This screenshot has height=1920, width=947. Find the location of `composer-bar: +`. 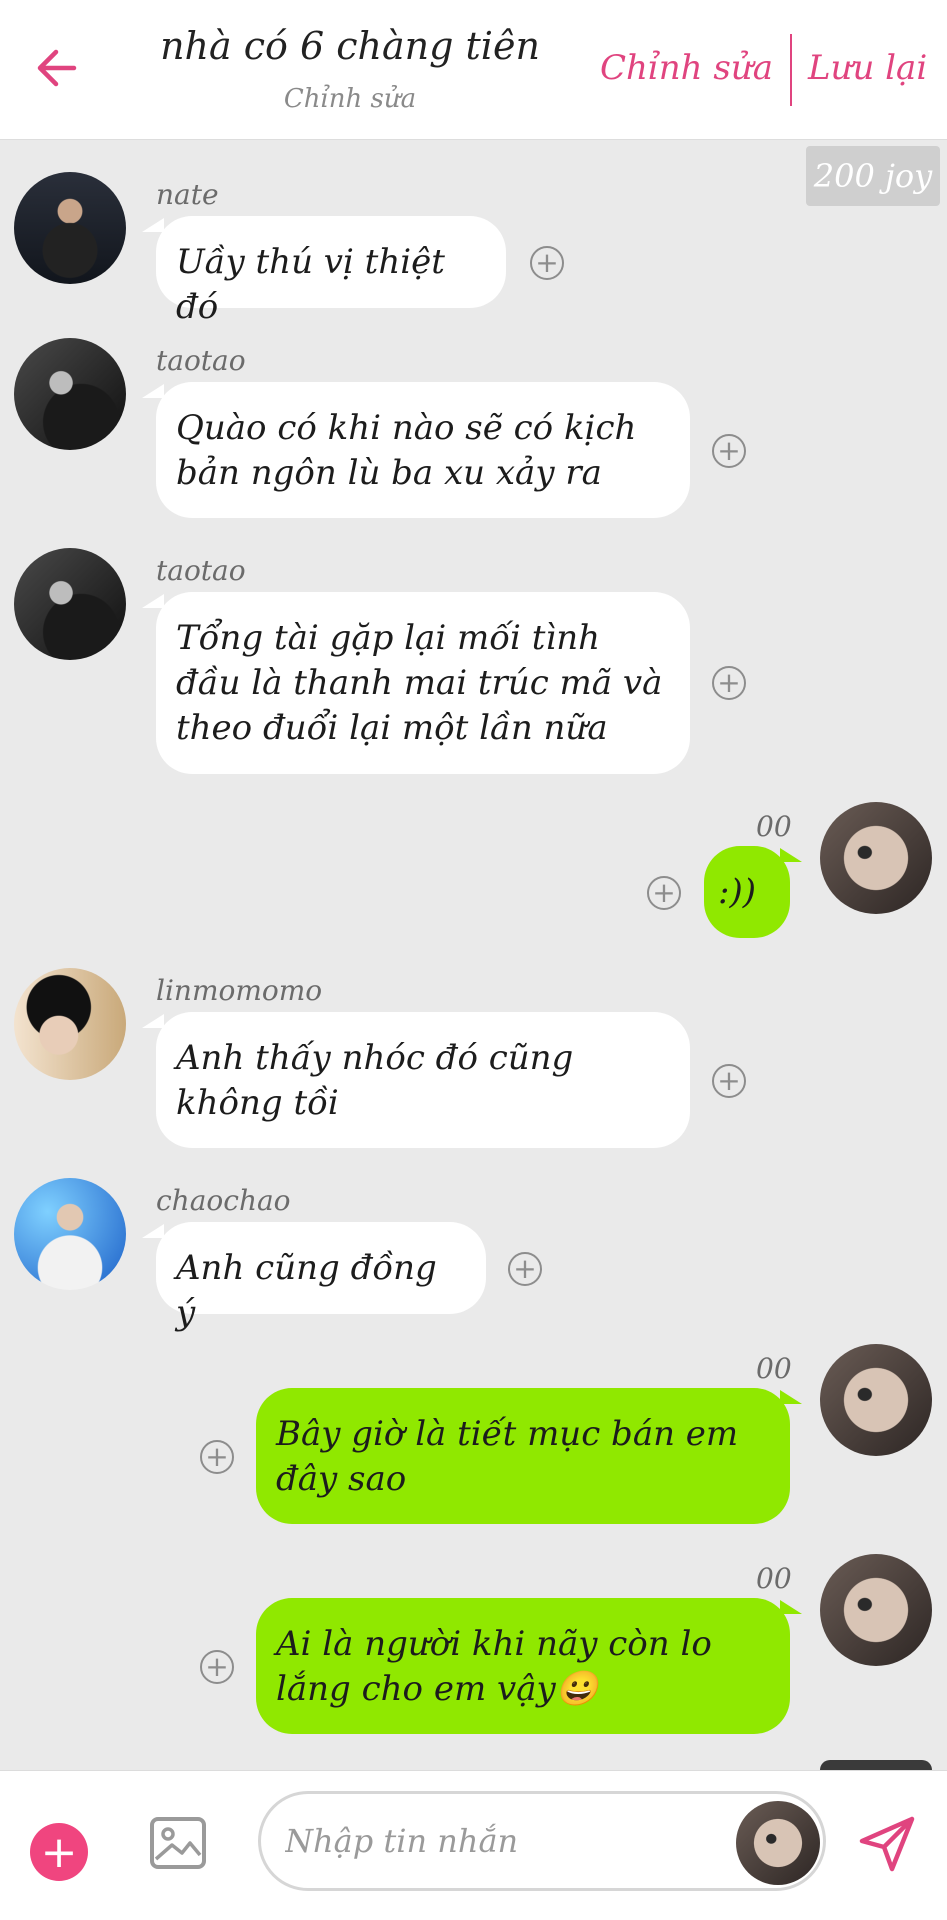

composer-bar: + is located at coordinates (473, 1845).